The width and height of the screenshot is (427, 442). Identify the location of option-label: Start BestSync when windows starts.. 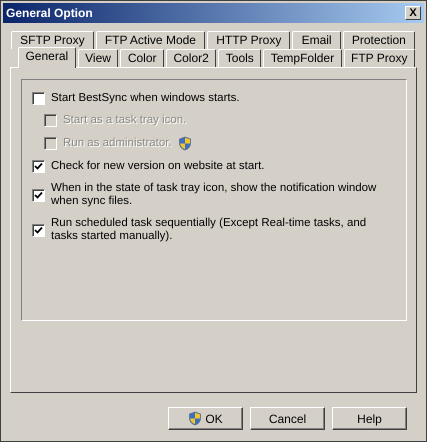
(145, 98).